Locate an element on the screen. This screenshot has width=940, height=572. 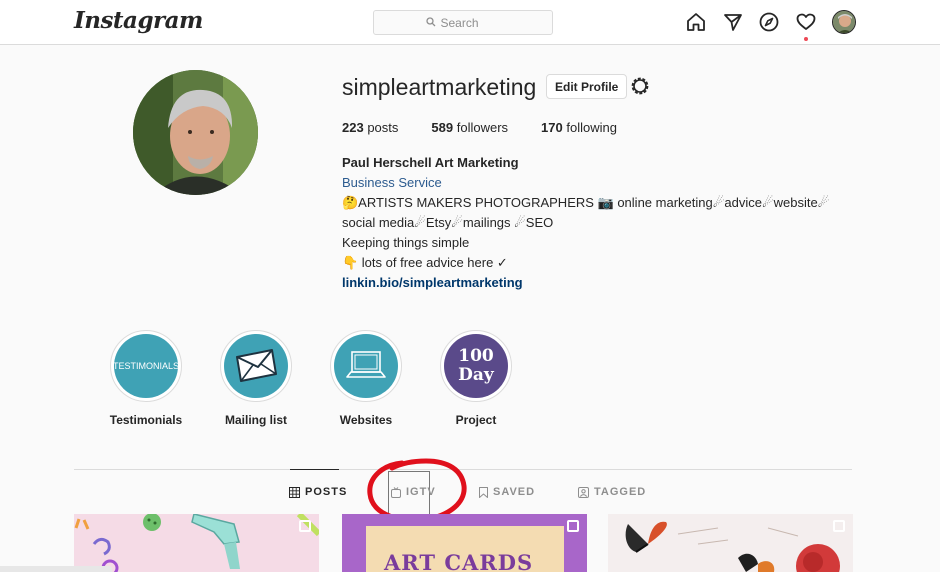
bio-line: Keeping things simple is located at coordinates (406, 242).